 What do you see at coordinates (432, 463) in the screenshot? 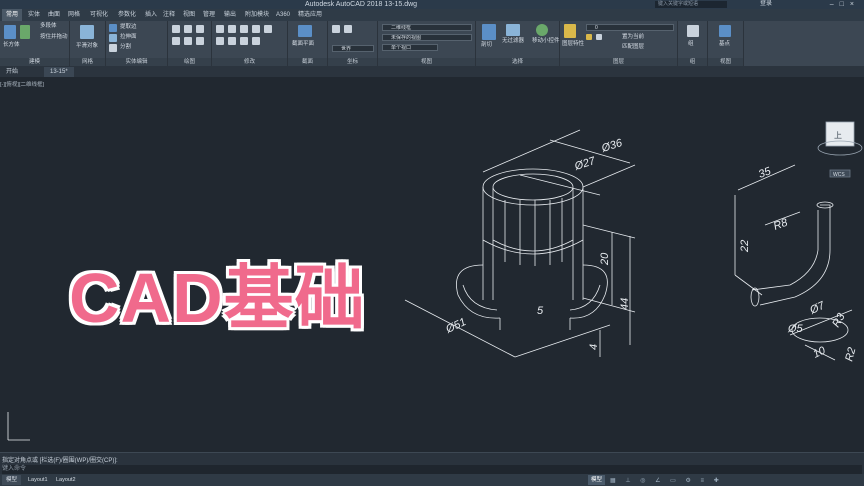
I see `command-line: 指定对角点或 [栏选(F)/圈围(WP)/圈交(CP)]: 键入命令` at bounding box center [432, 463].